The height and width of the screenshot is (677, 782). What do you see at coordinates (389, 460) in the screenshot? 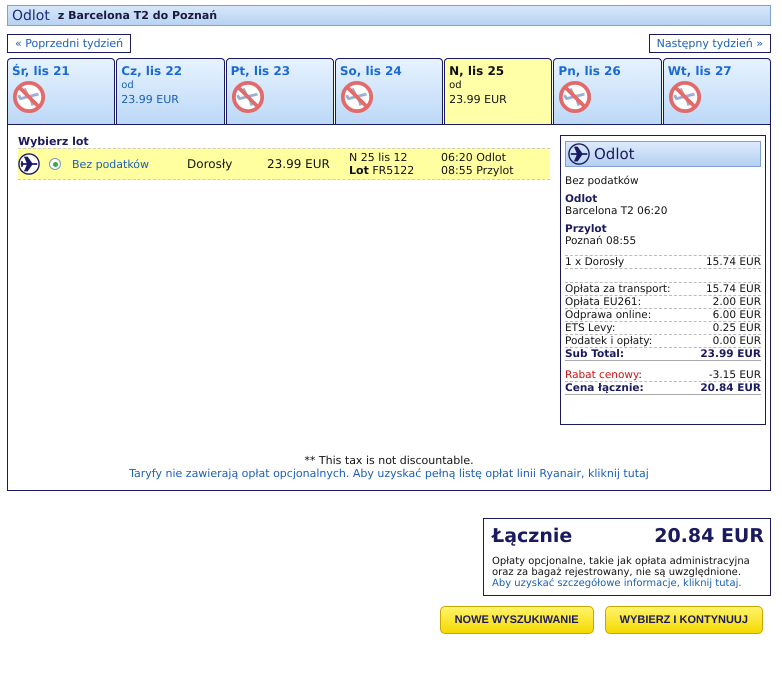
I see `tax-note: ** This tax is not discountable.` at bounding box center [389, 460].